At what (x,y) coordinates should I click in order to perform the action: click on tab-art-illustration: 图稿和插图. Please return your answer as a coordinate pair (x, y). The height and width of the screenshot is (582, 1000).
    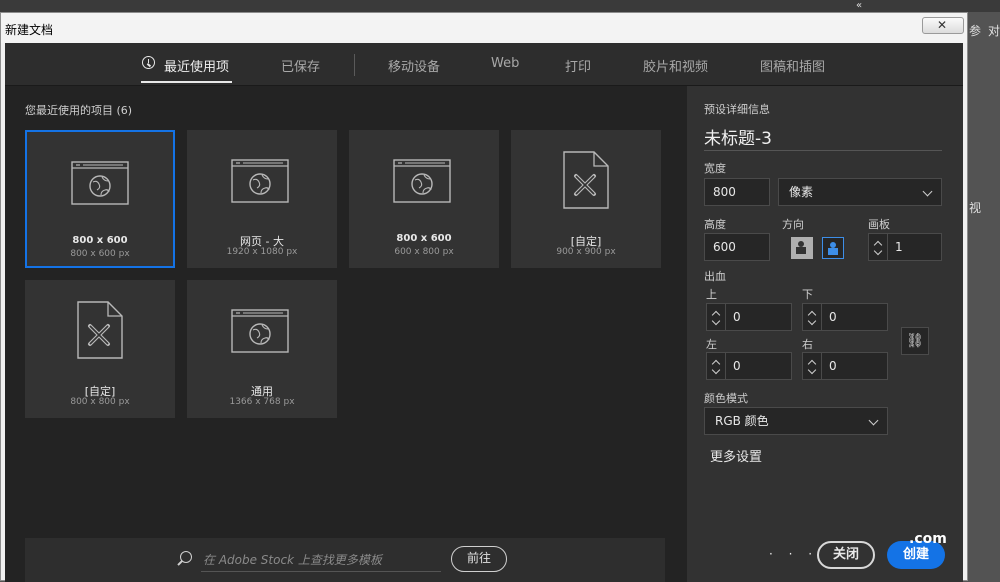
    Looking at the image, I should click on (792, 65).